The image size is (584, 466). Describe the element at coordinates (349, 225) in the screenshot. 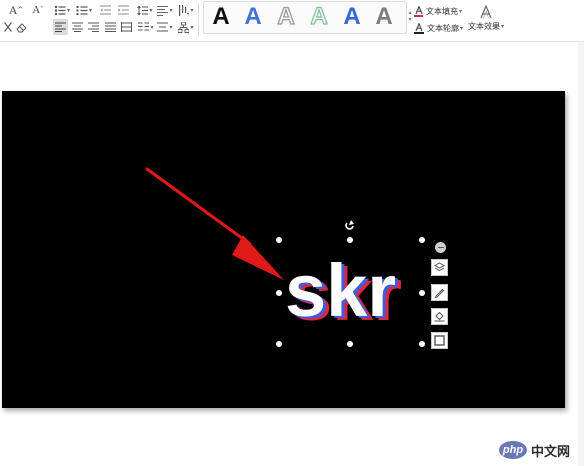

I see `rotate-handle-icon` at that location.